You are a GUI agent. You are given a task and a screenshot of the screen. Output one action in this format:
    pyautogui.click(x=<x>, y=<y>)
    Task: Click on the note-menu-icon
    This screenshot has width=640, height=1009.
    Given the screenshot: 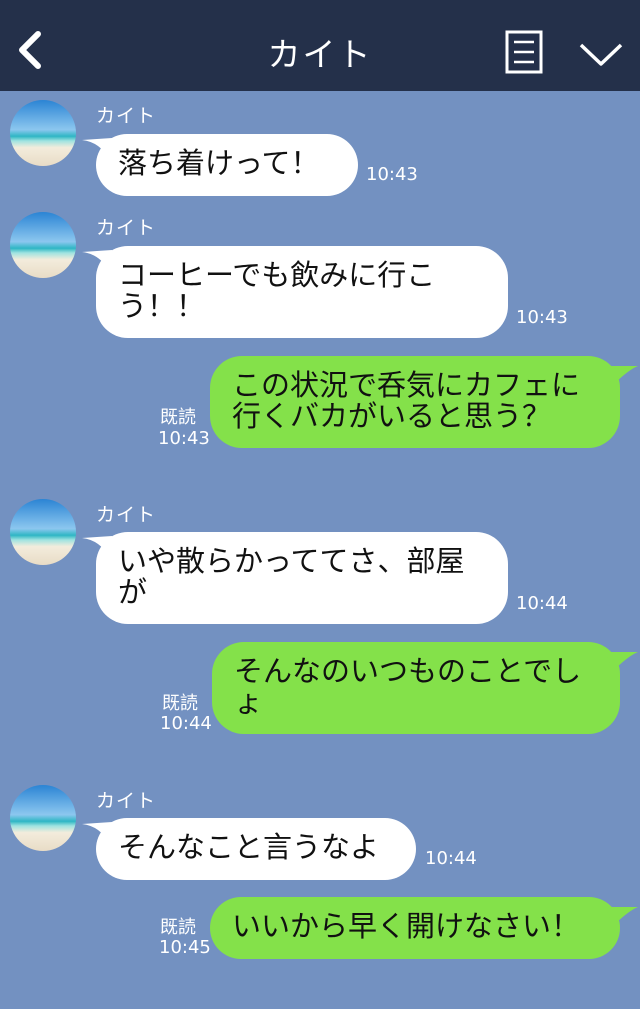 What is the action you would take?
    pyautogui.click(x=524, y=52)
    